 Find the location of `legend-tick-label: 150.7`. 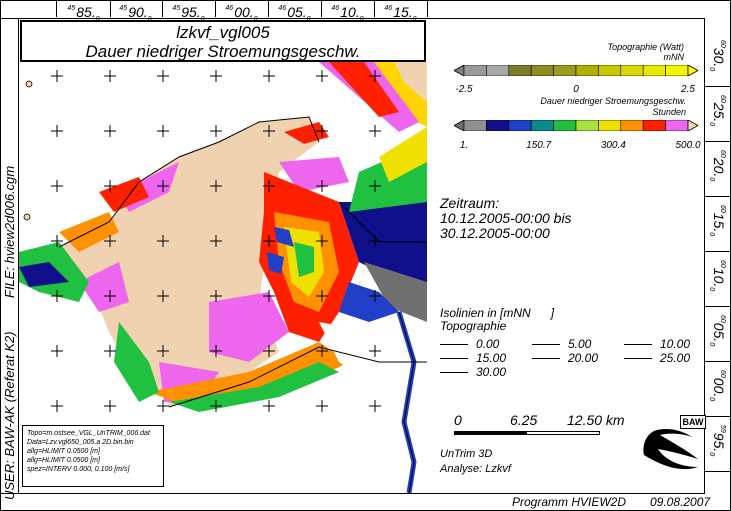

legend-tick-label: 150.7 is located at coordinates (539, 145).